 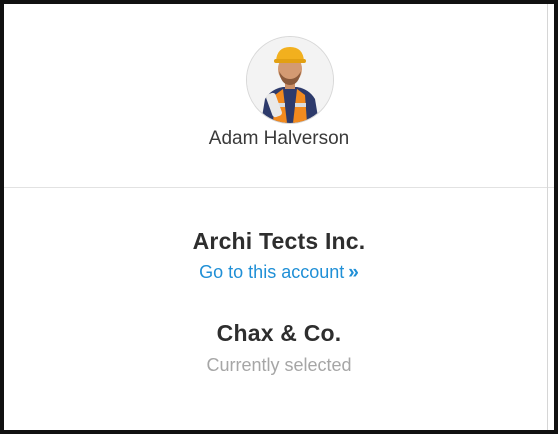 What do you see at coordinates (279, 241) in the screenshot?
I see `account-name: Archi Tects Inc.` at bounding box center [279, 241].